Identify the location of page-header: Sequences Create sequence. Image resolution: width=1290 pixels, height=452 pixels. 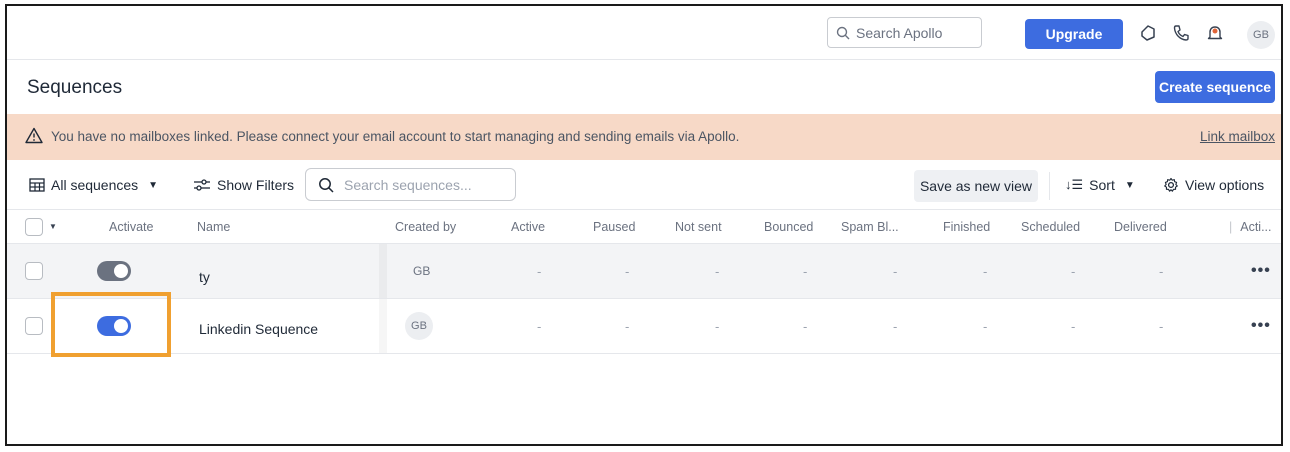
(644, 88).